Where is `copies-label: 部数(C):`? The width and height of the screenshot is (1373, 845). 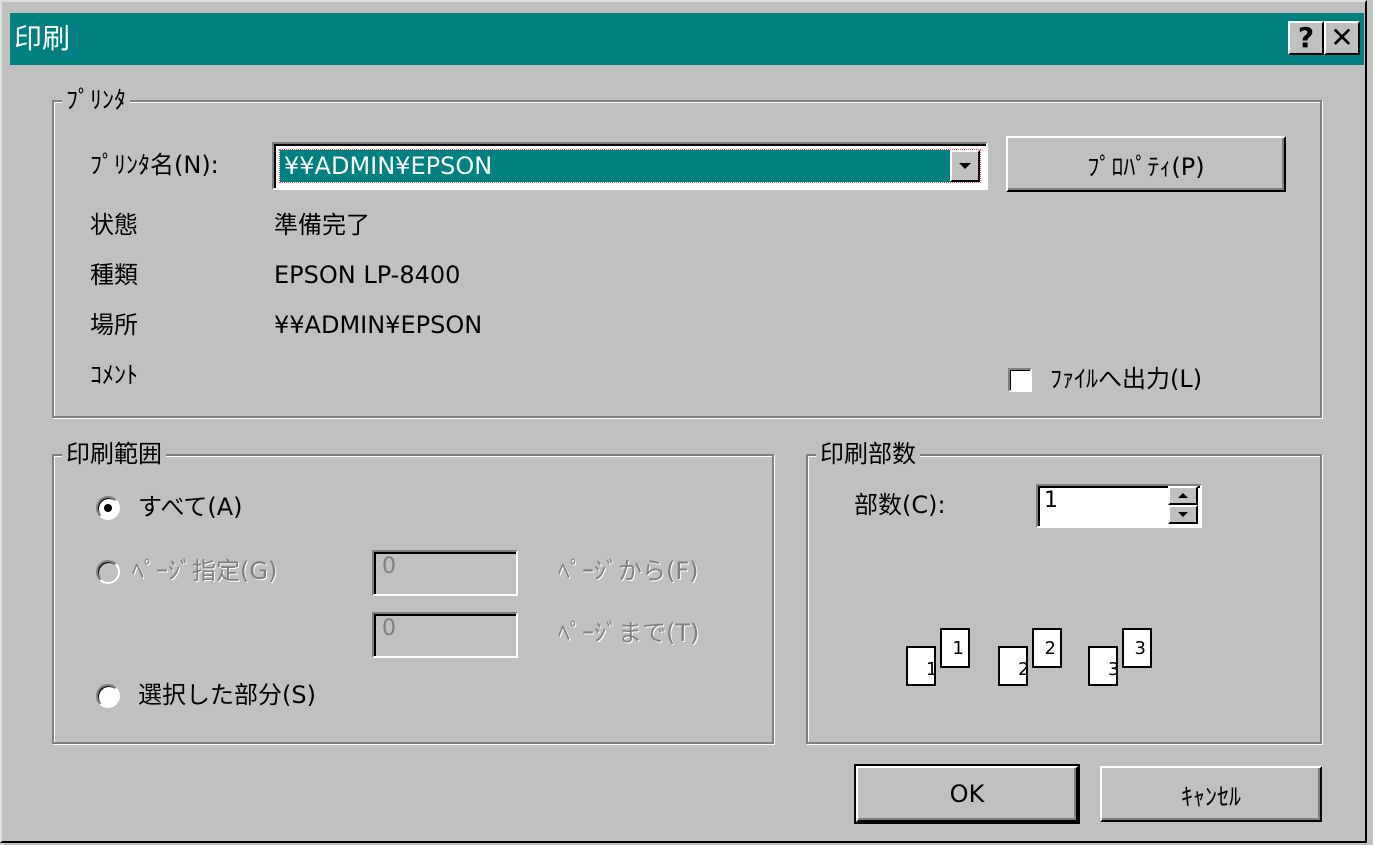 copies-label: 部数(C): is located at coordinates (900, 505).